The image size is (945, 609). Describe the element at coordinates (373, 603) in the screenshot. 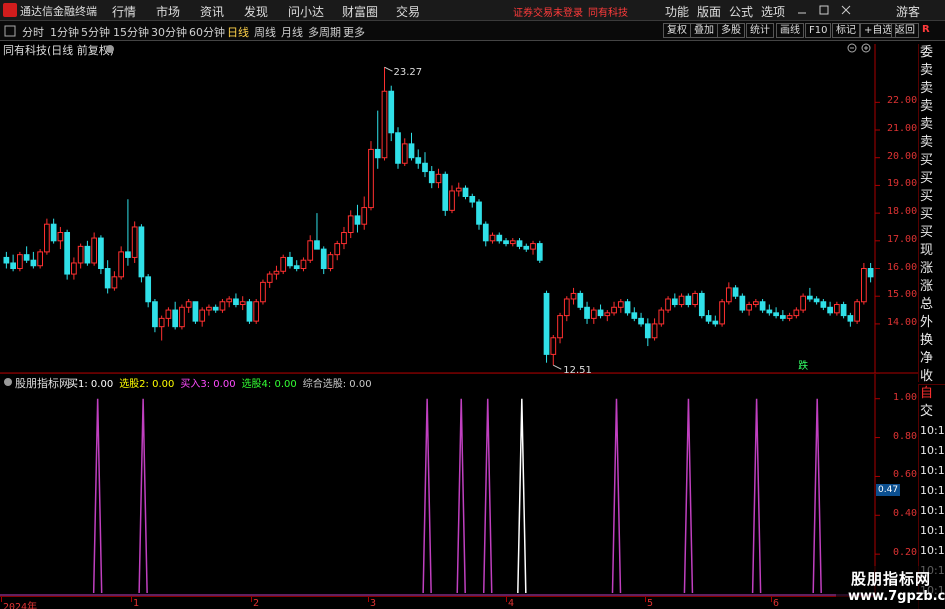

I see `time-axis-label: 3` at that location.